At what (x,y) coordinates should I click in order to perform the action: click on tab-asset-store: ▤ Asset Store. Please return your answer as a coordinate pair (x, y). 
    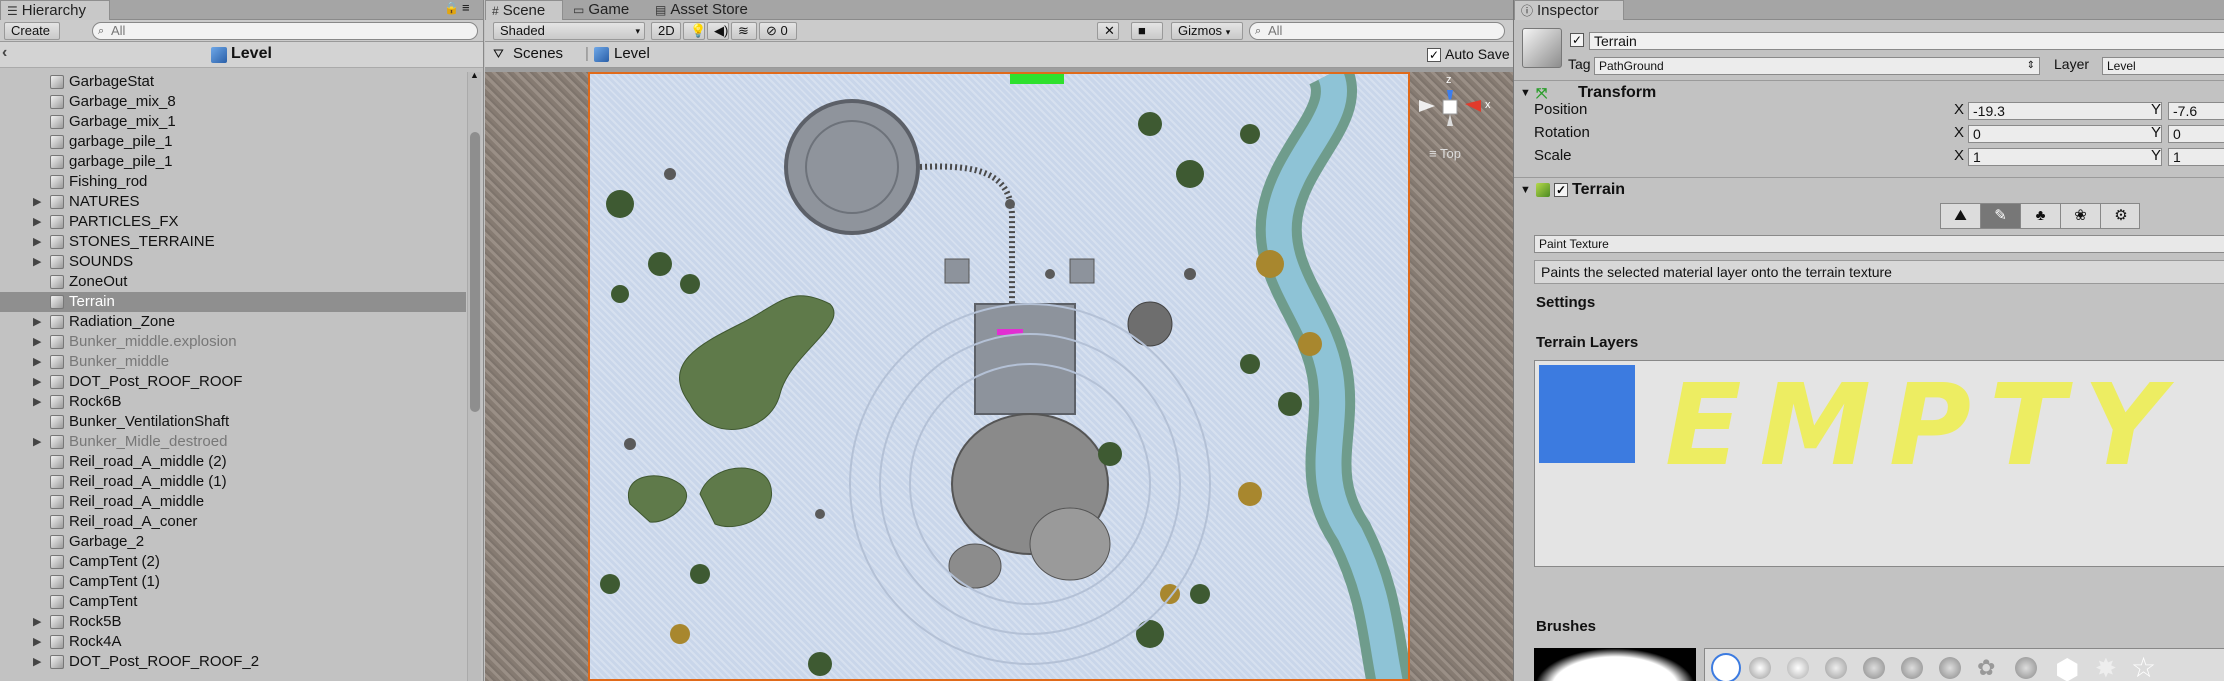
    Looking at the image, I should click on (709, 10).